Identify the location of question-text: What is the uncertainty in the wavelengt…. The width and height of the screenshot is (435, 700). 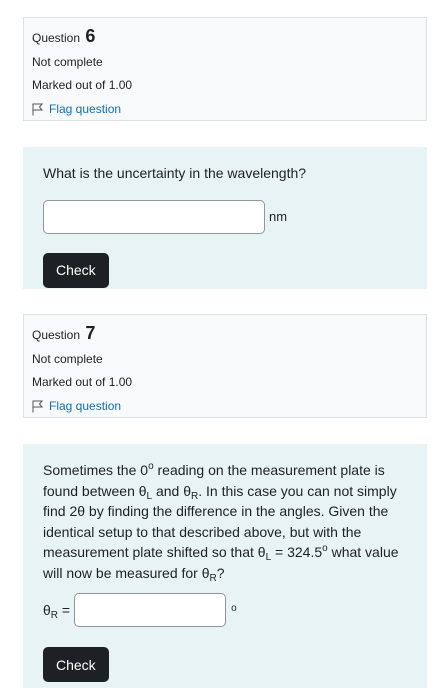
(175, 173).